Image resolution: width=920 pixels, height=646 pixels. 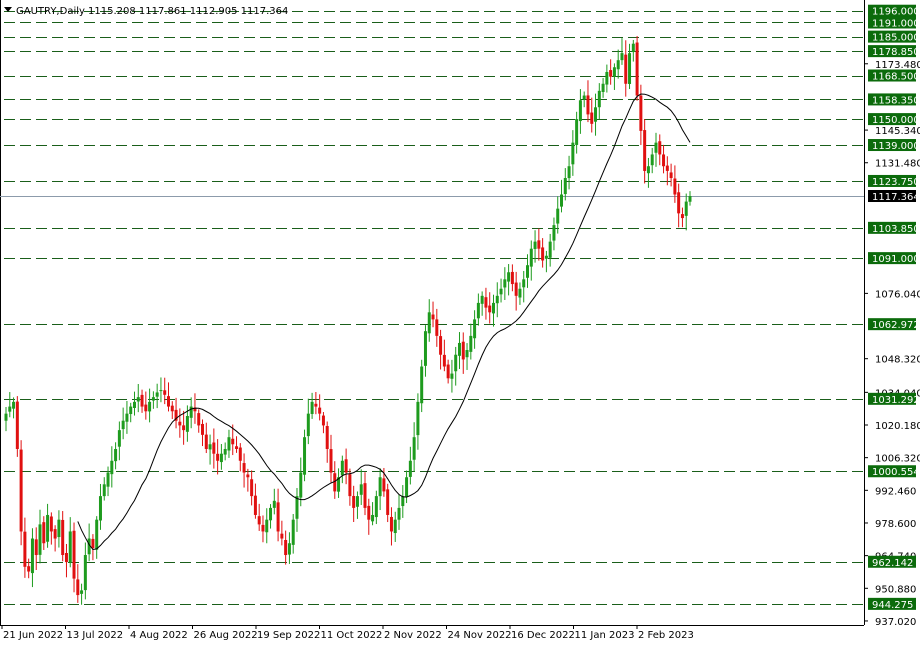 What do you see at coordinates (897, 131) in the screenshot?
I see `price-tick-label: 1145.340` at bounding box center [897, 131].